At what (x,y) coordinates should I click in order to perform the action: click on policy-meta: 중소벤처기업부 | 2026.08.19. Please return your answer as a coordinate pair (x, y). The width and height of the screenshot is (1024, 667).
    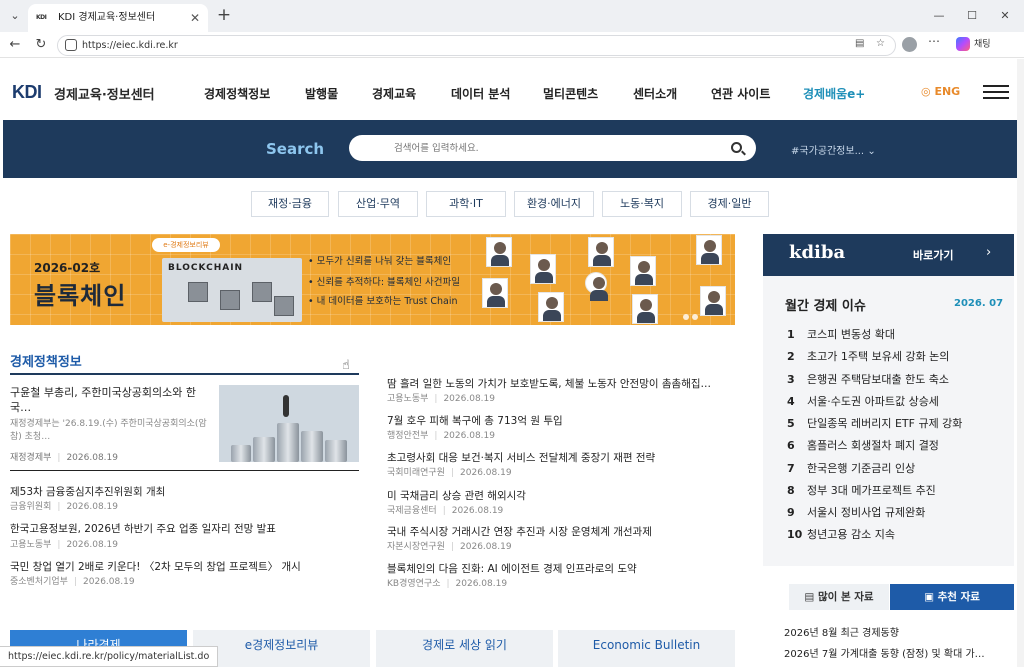
    Looking at the image, I should click on (72, 582).